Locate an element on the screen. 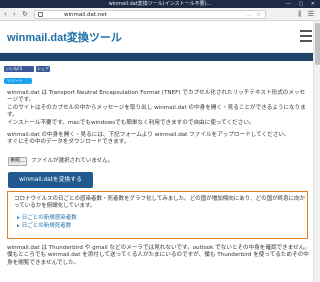 The height and width of the screenshot is (282, 320). tweet-button: ツイート is located at coordinates (18, 81).